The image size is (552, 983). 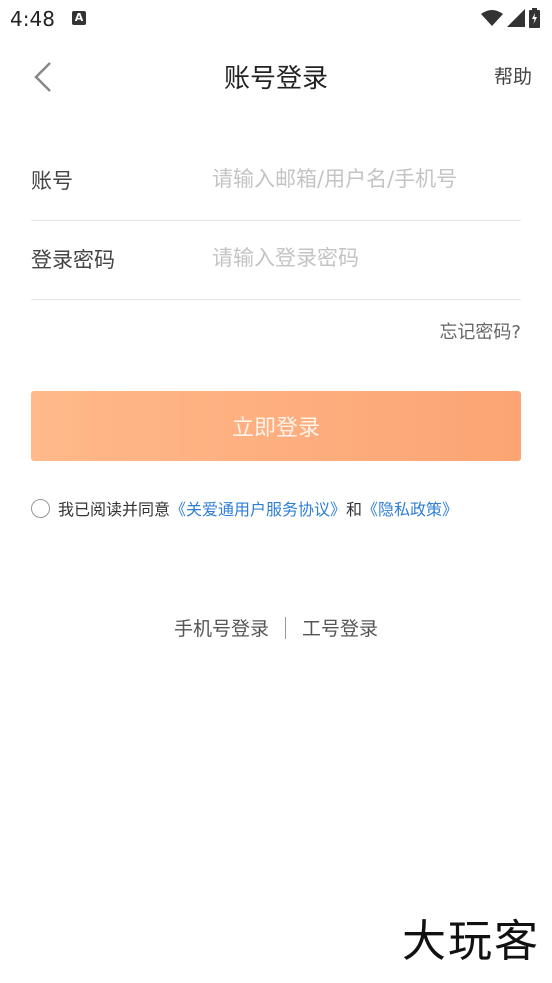 What do you see at coordinates (340, 627) in the screenshot?
I see `employee-login-link: 工号登录` at bounding box center [340, 627].